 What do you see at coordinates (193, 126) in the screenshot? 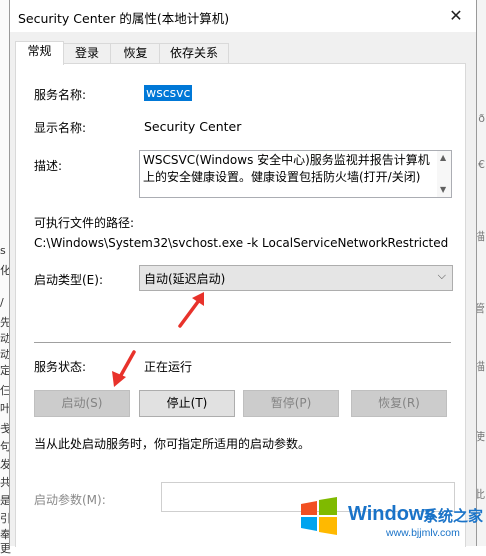
I see `display-name-value: Security Center` at bounding box center [193, 126].